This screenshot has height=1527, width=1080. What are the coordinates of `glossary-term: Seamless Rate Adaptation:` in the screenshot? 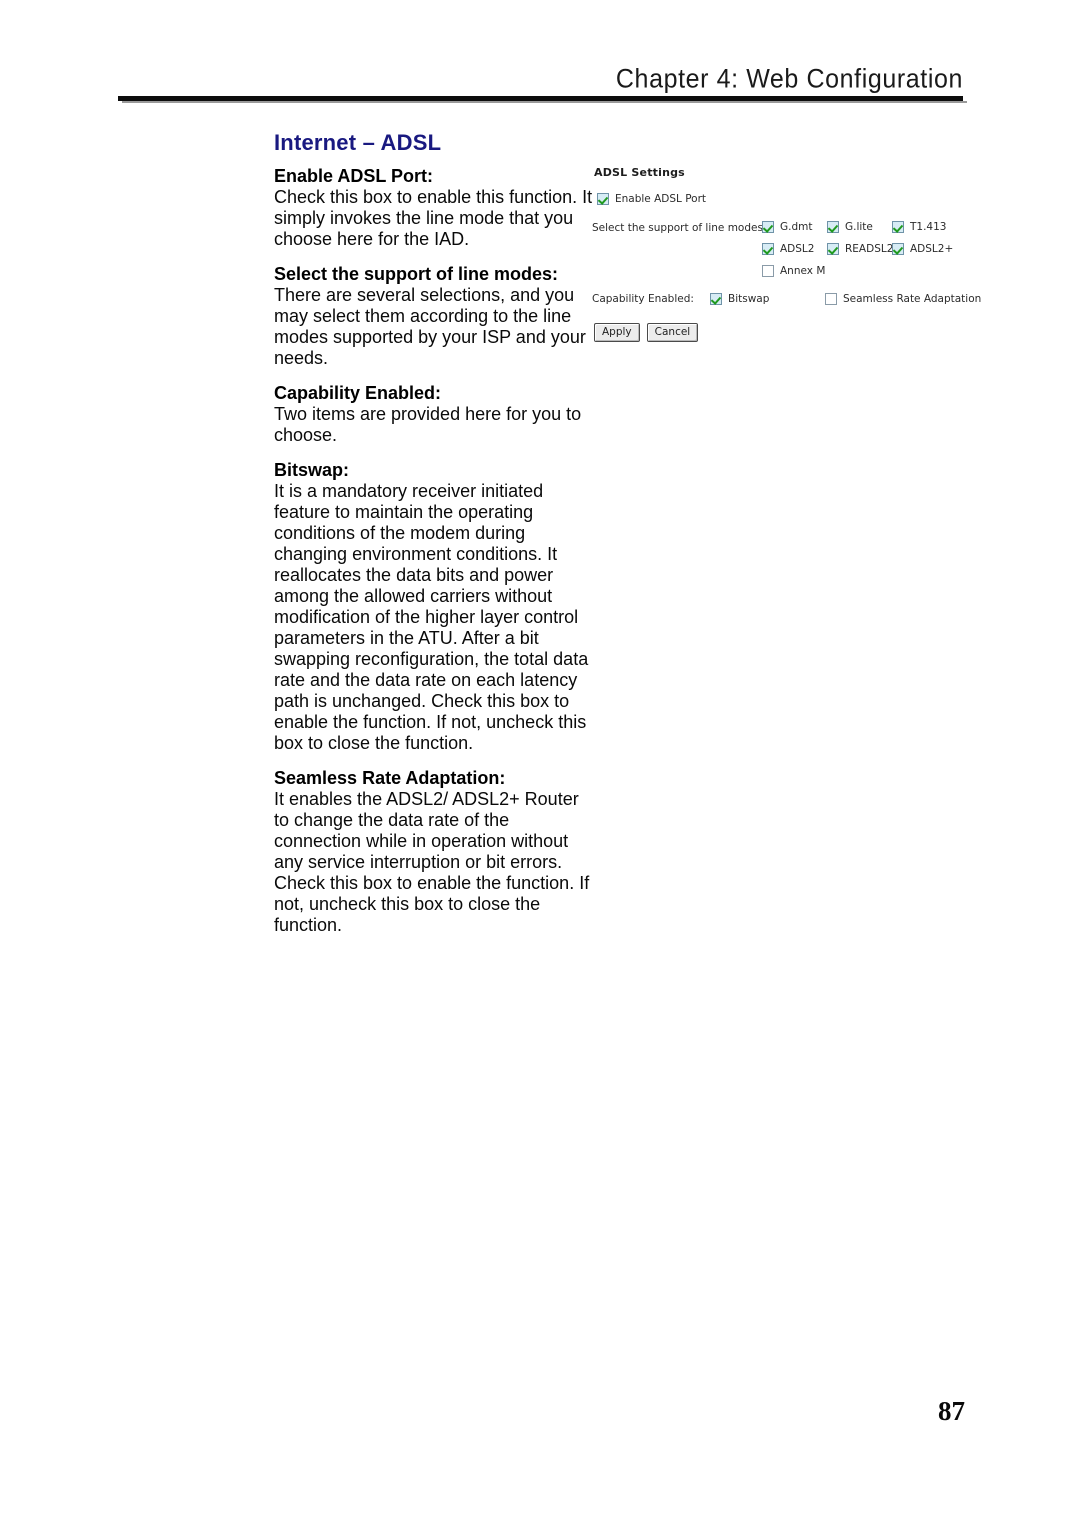 It's located at (390, 778).